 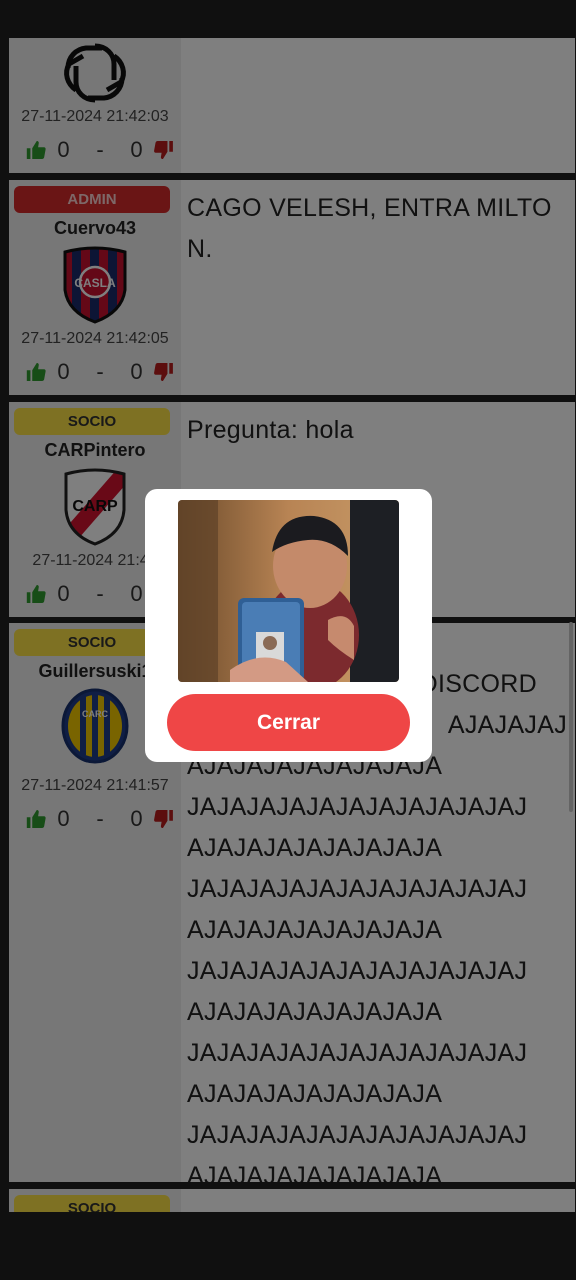 I want to click on user-photo-image, so click(x=288, y=591).